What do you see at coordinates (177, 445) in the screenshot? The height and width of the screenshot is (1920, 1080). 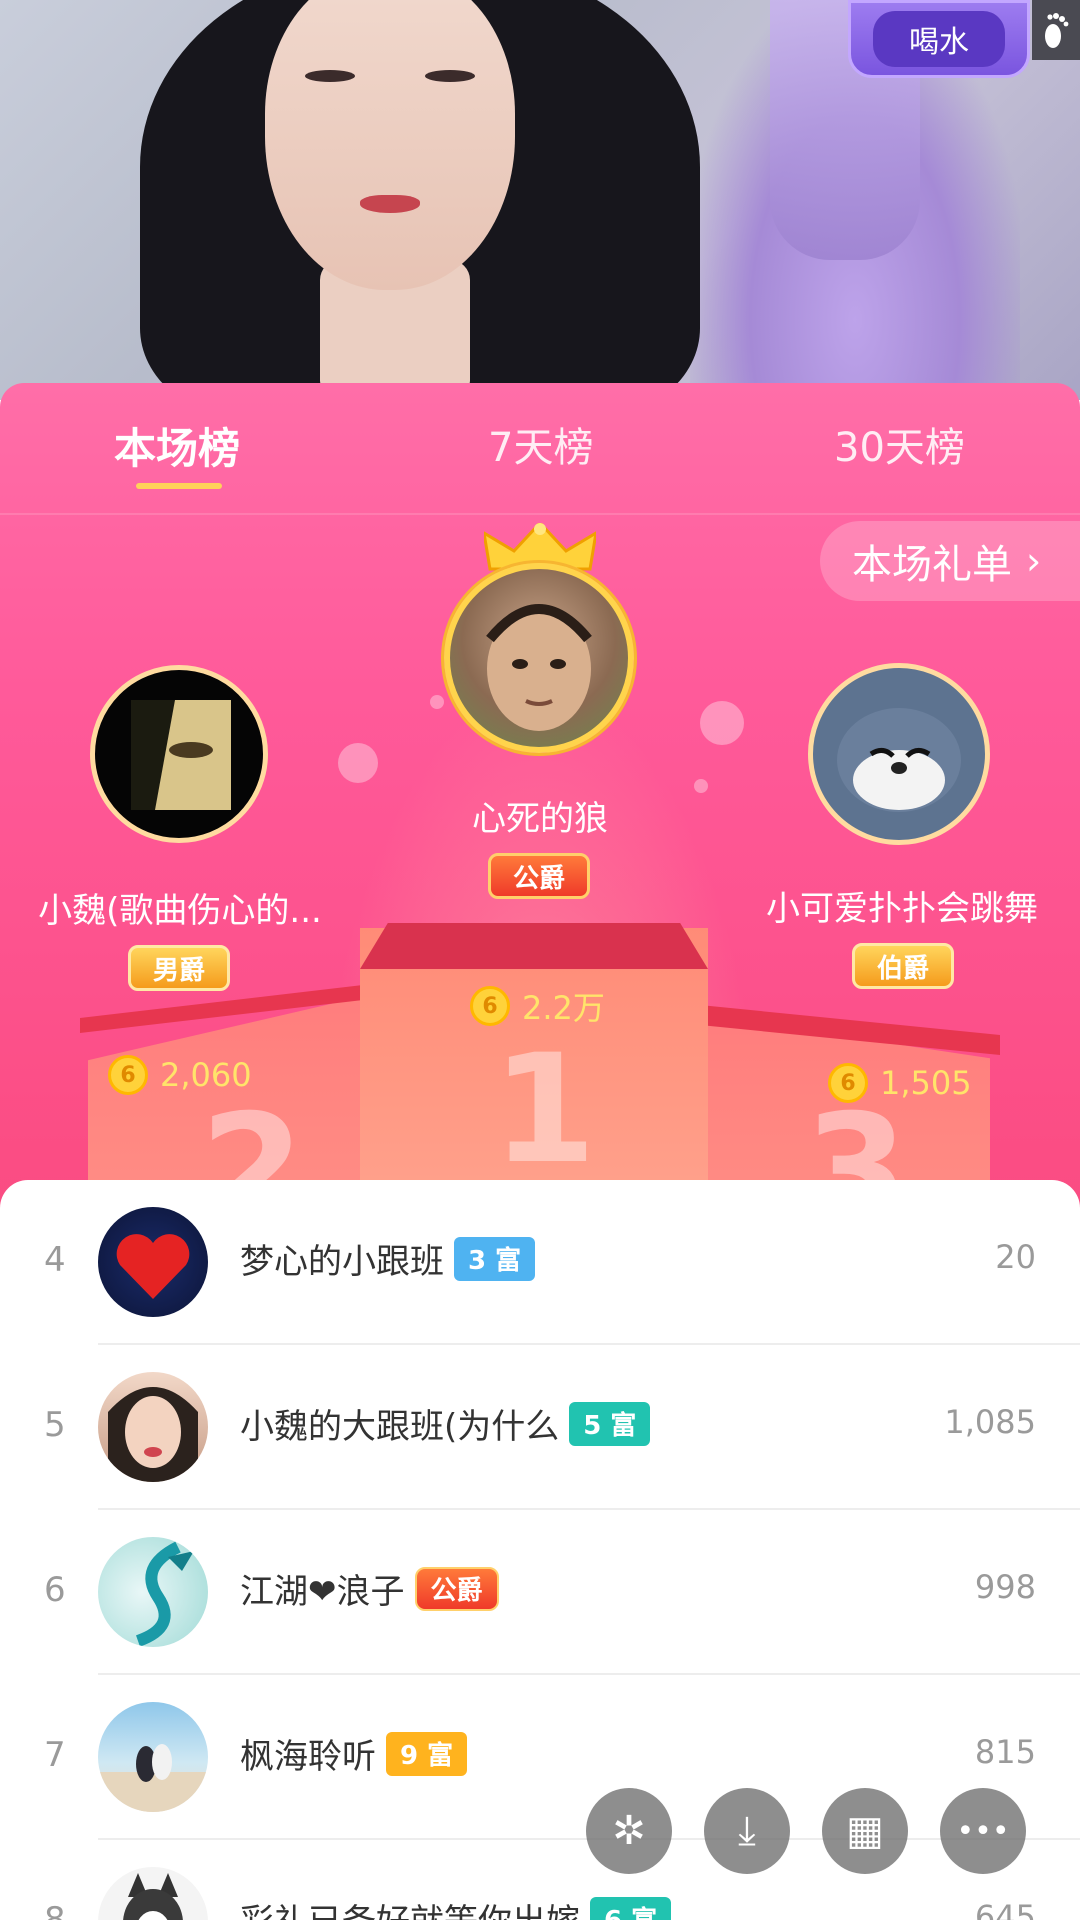 I see `tab-this-session: 本场榜` at bounding box center [177, 445].